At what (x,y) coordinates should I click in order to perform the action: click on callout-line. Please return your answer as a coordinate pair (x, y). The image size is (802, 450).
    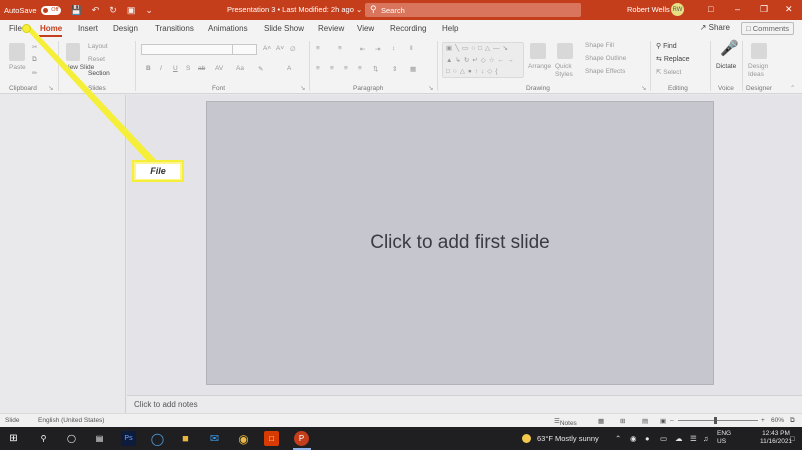
    Looking at the image, I should click on (91, 94).